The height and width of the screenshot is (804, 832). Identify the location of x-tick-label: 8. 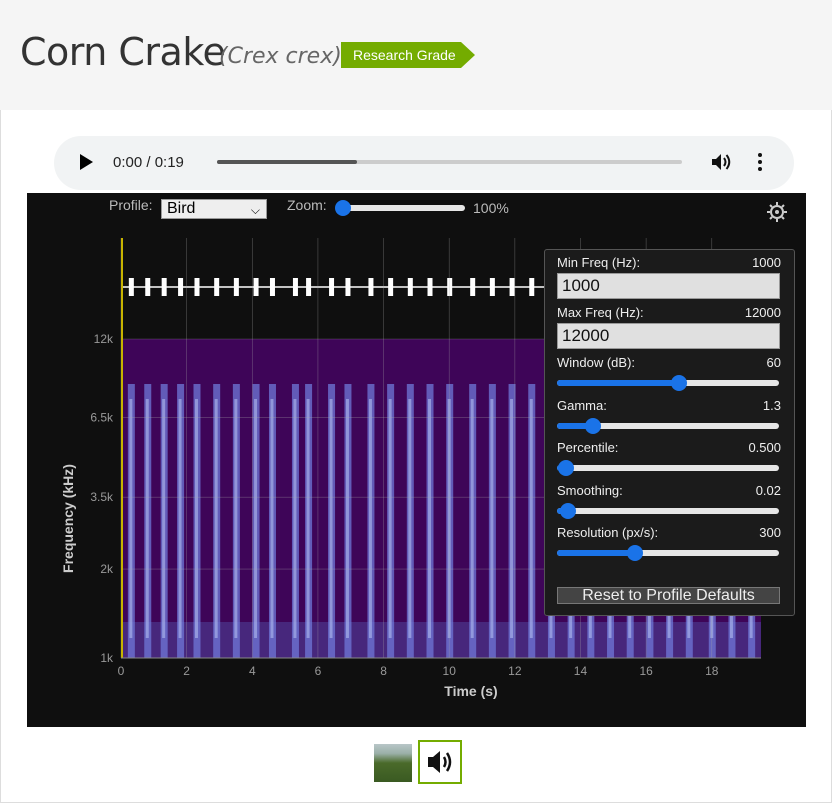
(383, 671).